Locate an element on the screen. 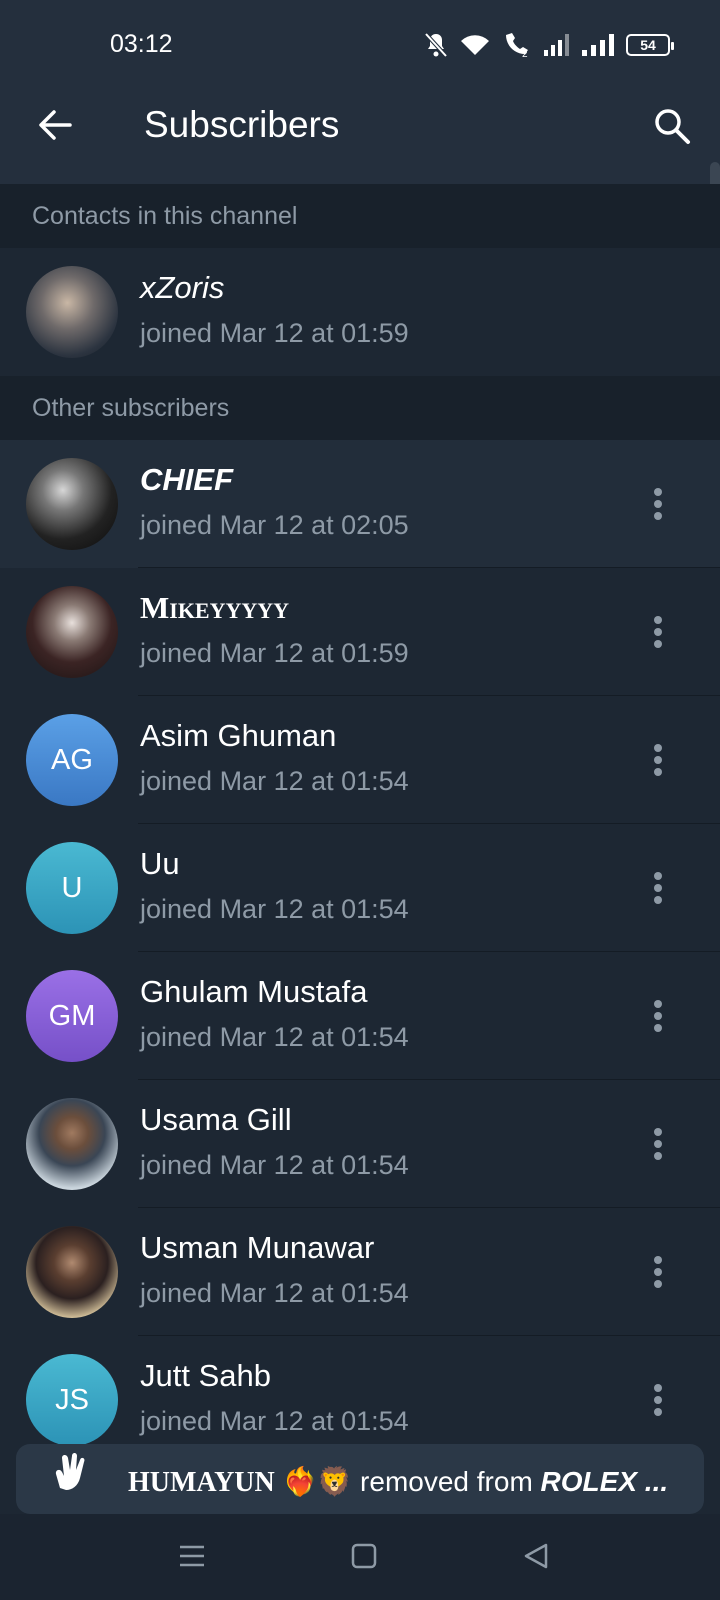  avatar: AG is located at coordinates (72, 760).